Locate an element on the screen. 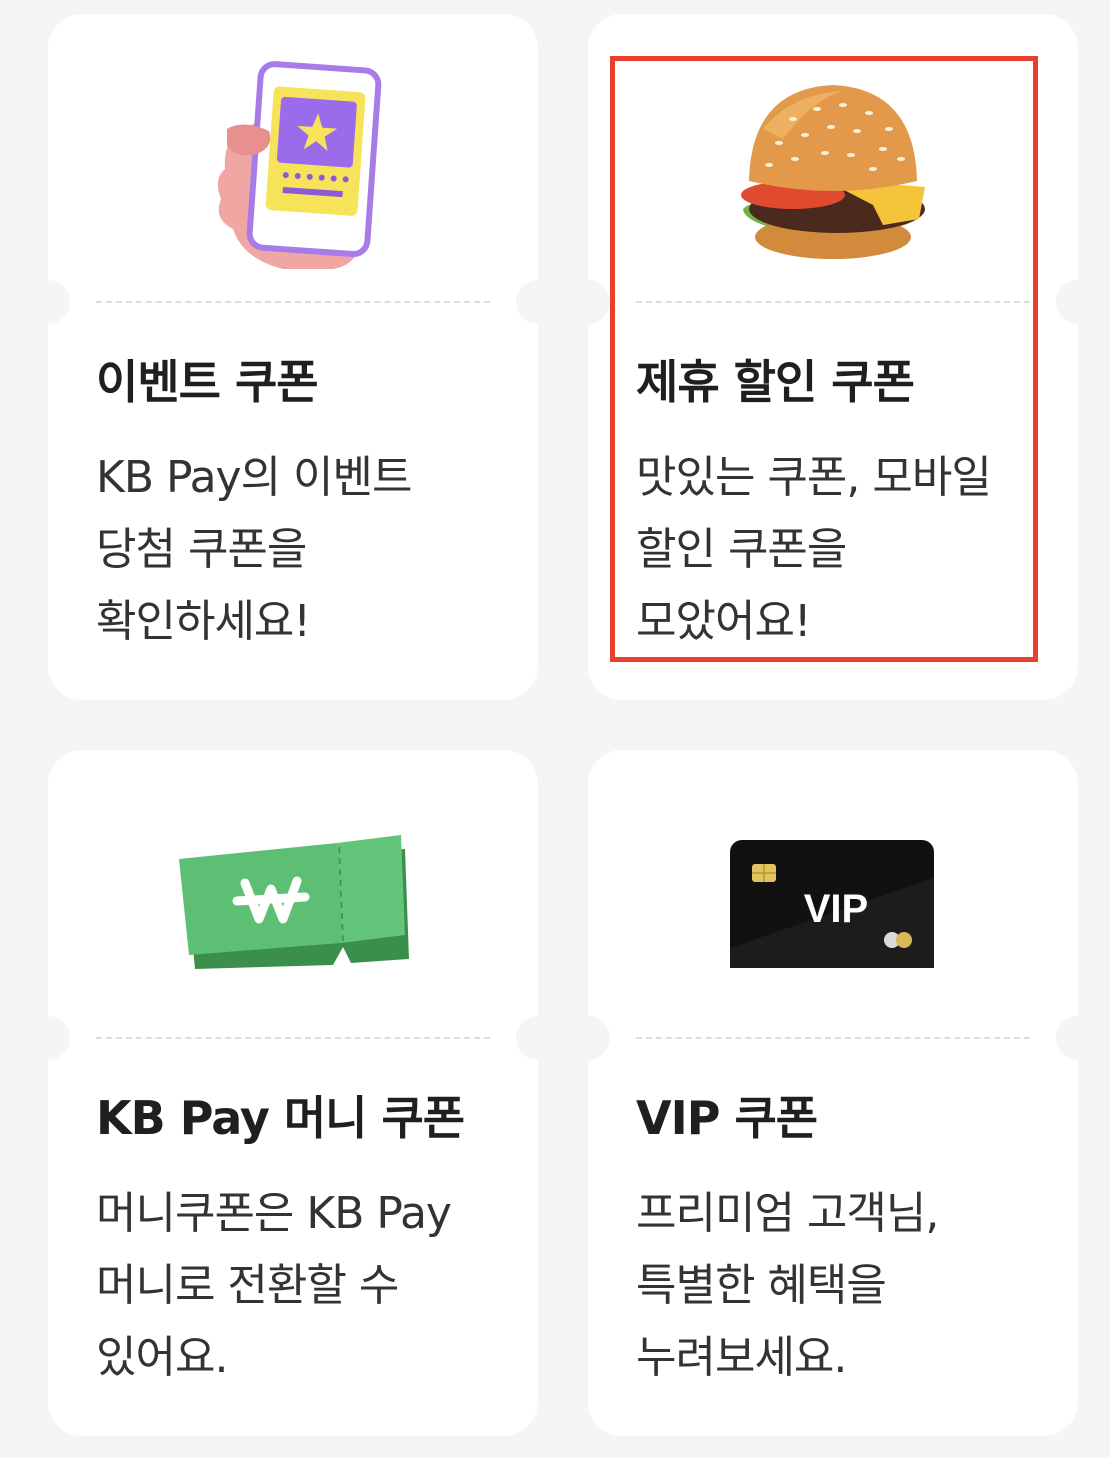 This screenshot has width=1110, height=1458. burger-icon is located at coordinates (833, 169).